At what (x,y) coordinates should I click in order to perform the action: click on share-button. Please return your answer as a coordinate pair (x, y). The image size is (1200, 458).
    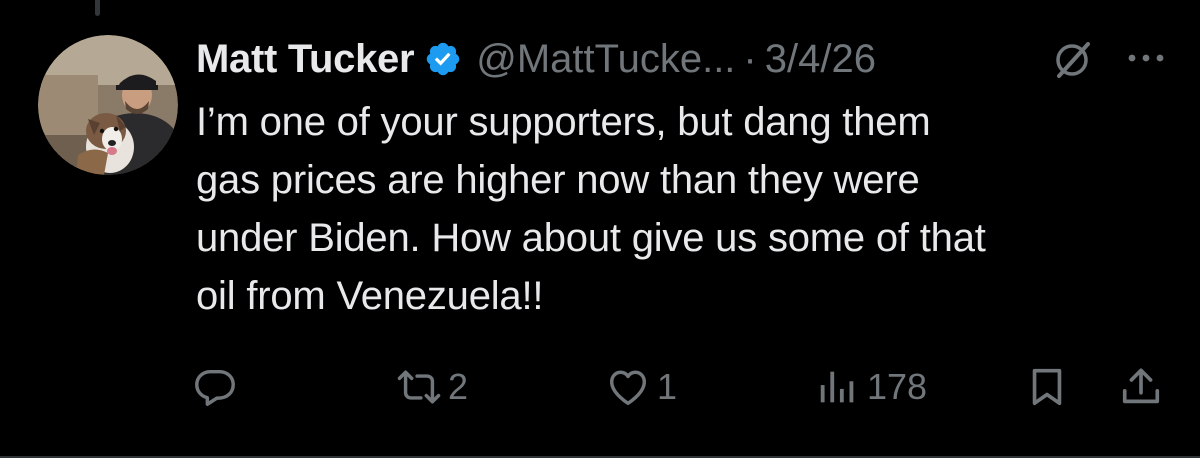
    Looking at the image, I should click on (1141, 387).